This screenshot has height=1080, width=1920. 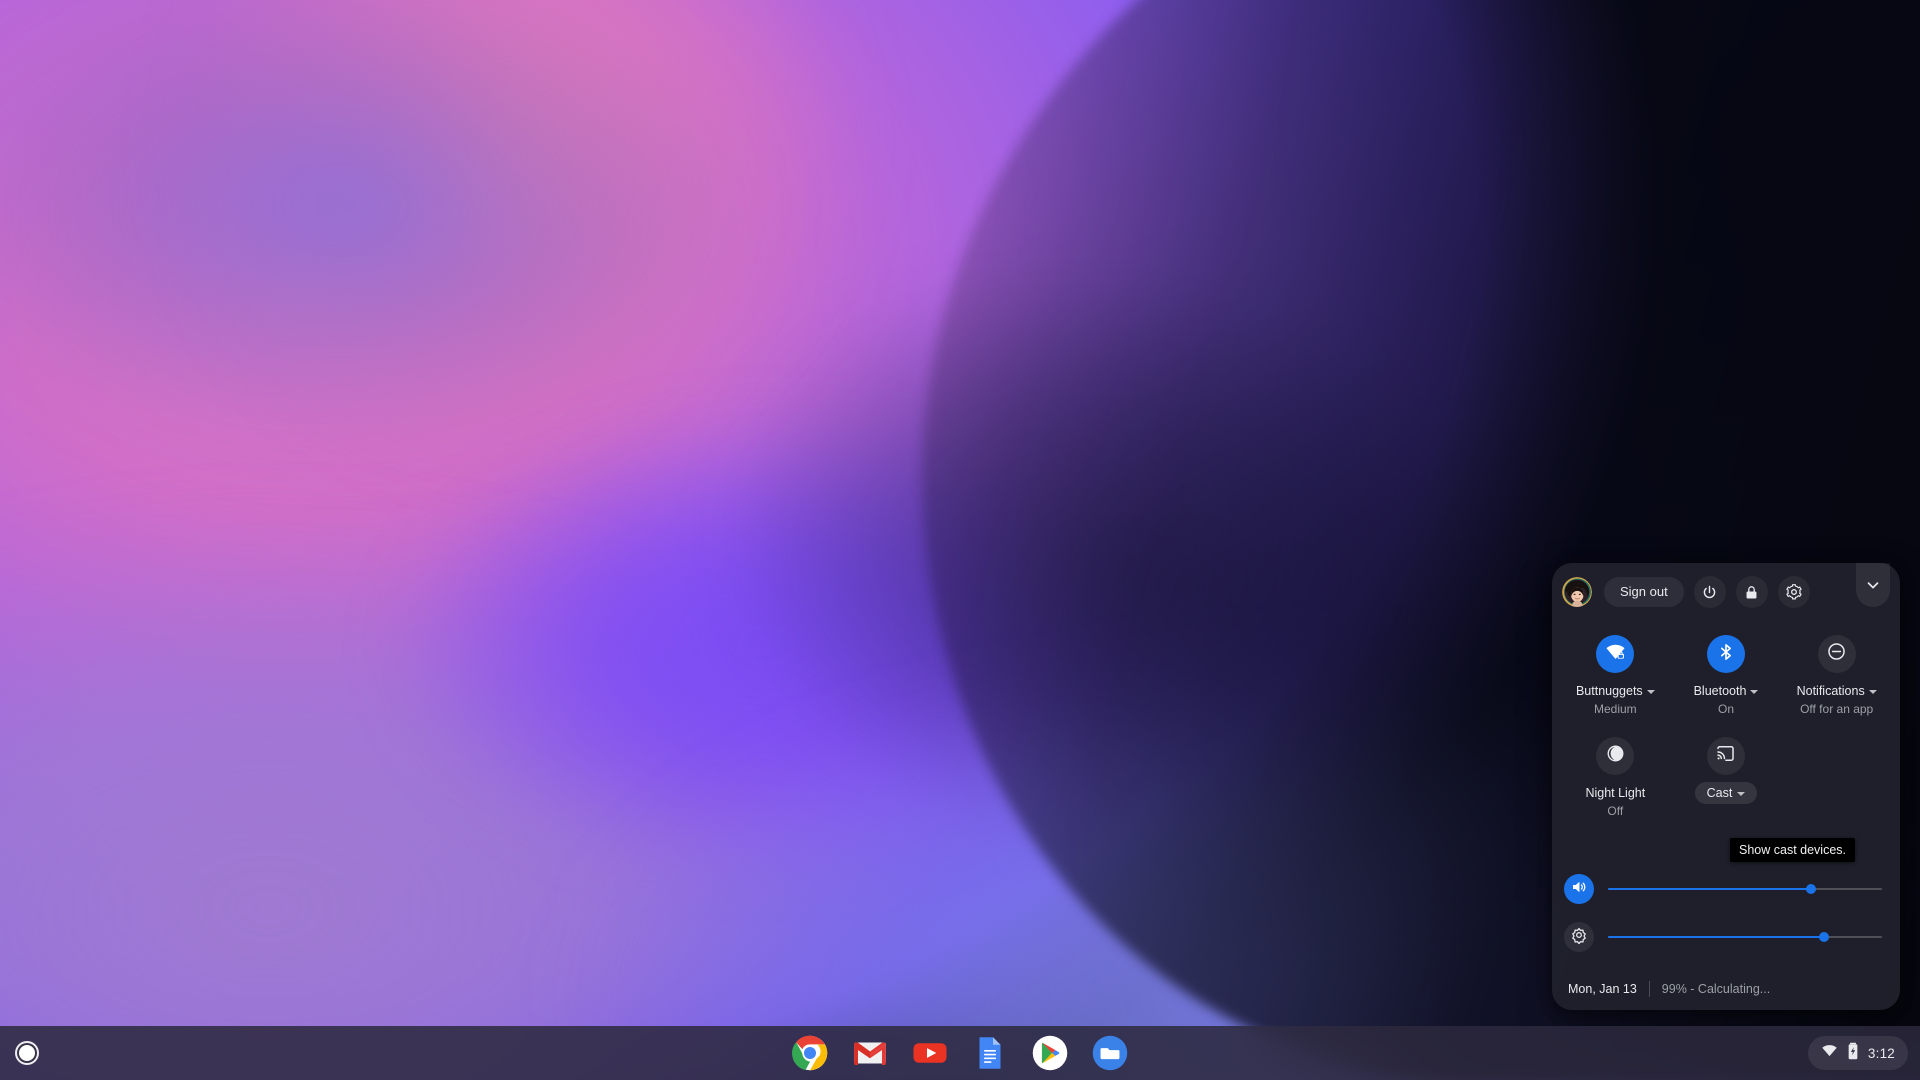 I want to click on do-not-disturb-icon, so click(x=1836, y=654).